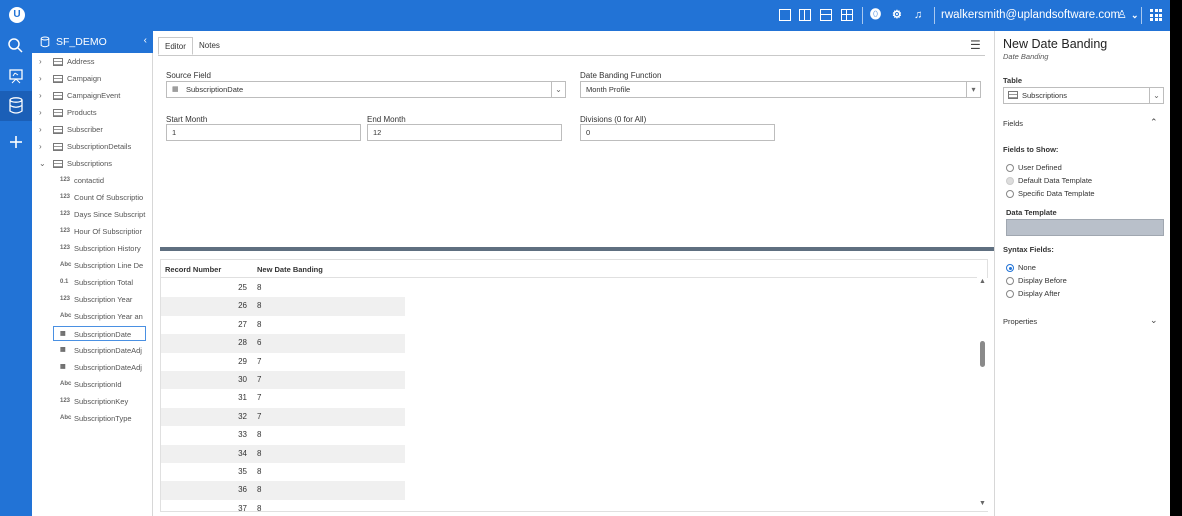  What do you see at coordinates (780, 89) in the screenshot?
I see `banding-function-select: Month Profile ▾` at bounding box center [780, 89].